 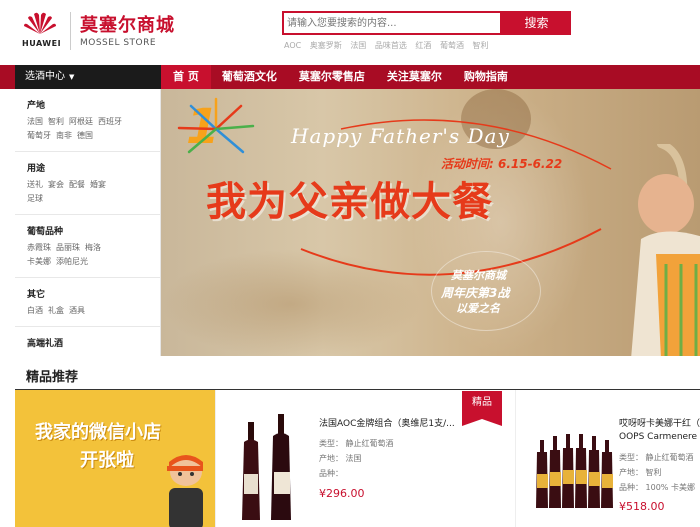 I want to click on sidebar-link: 南非, so click(x=64, y=135).